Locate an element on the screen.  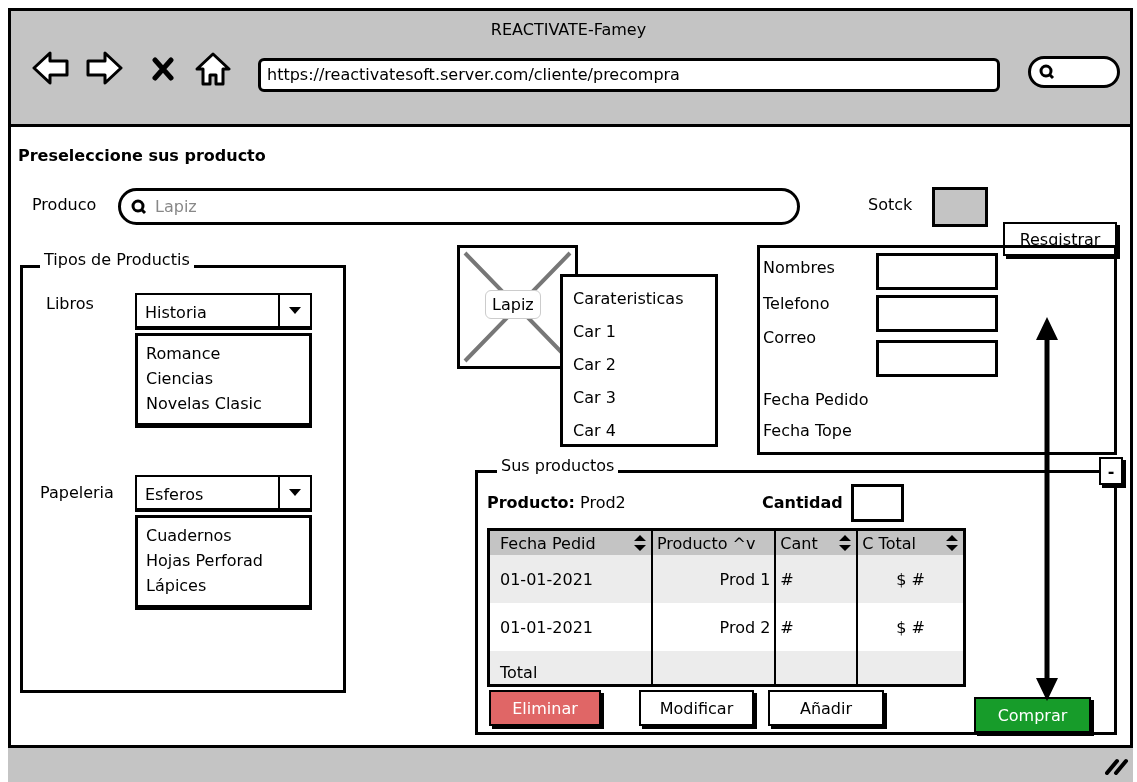
field-label: Telefono is located at coordinates (796, 303).